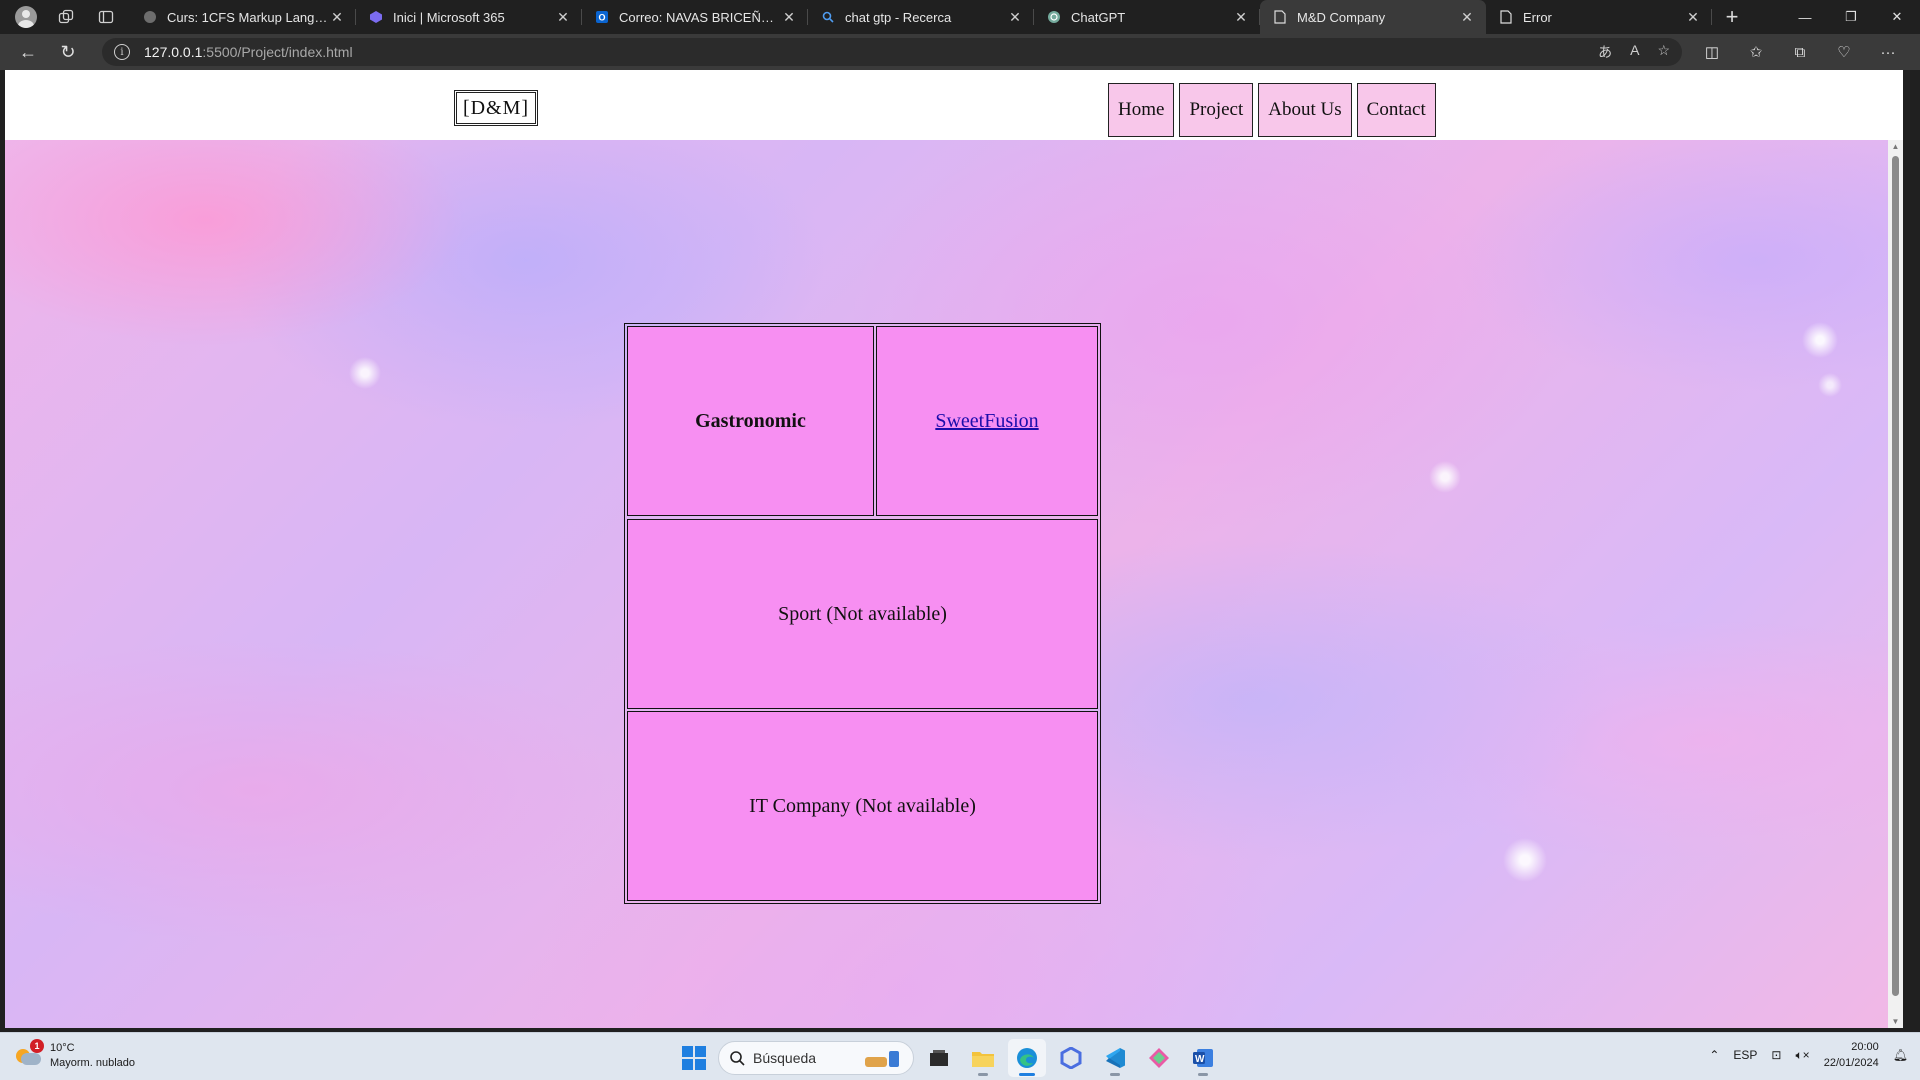 This screenshot has width=1920, height=1080. Describe the element at coordinates (602, 18) in the screenshot. I see `svg-text: O` at that location.